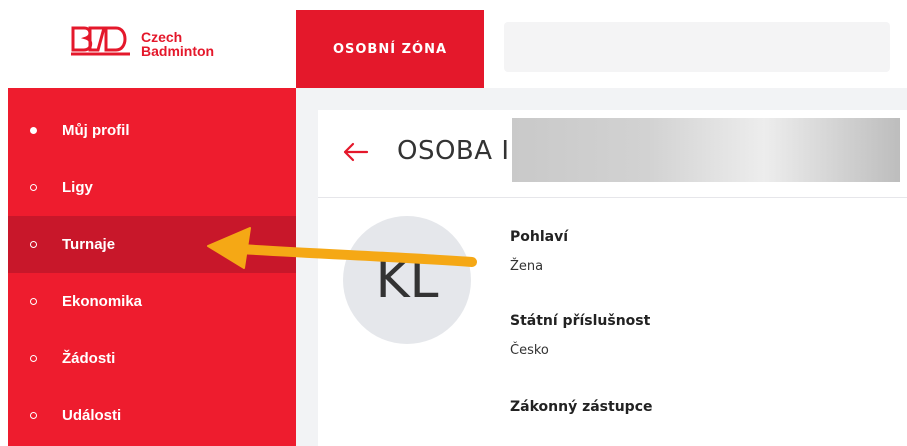 The width and height of the screenshot is (907, 446). Describe the element at coordinates (581, 407) in the screenshot. I see `field-label-zakonny-zastupce: Zákonný zástupce` at that location.